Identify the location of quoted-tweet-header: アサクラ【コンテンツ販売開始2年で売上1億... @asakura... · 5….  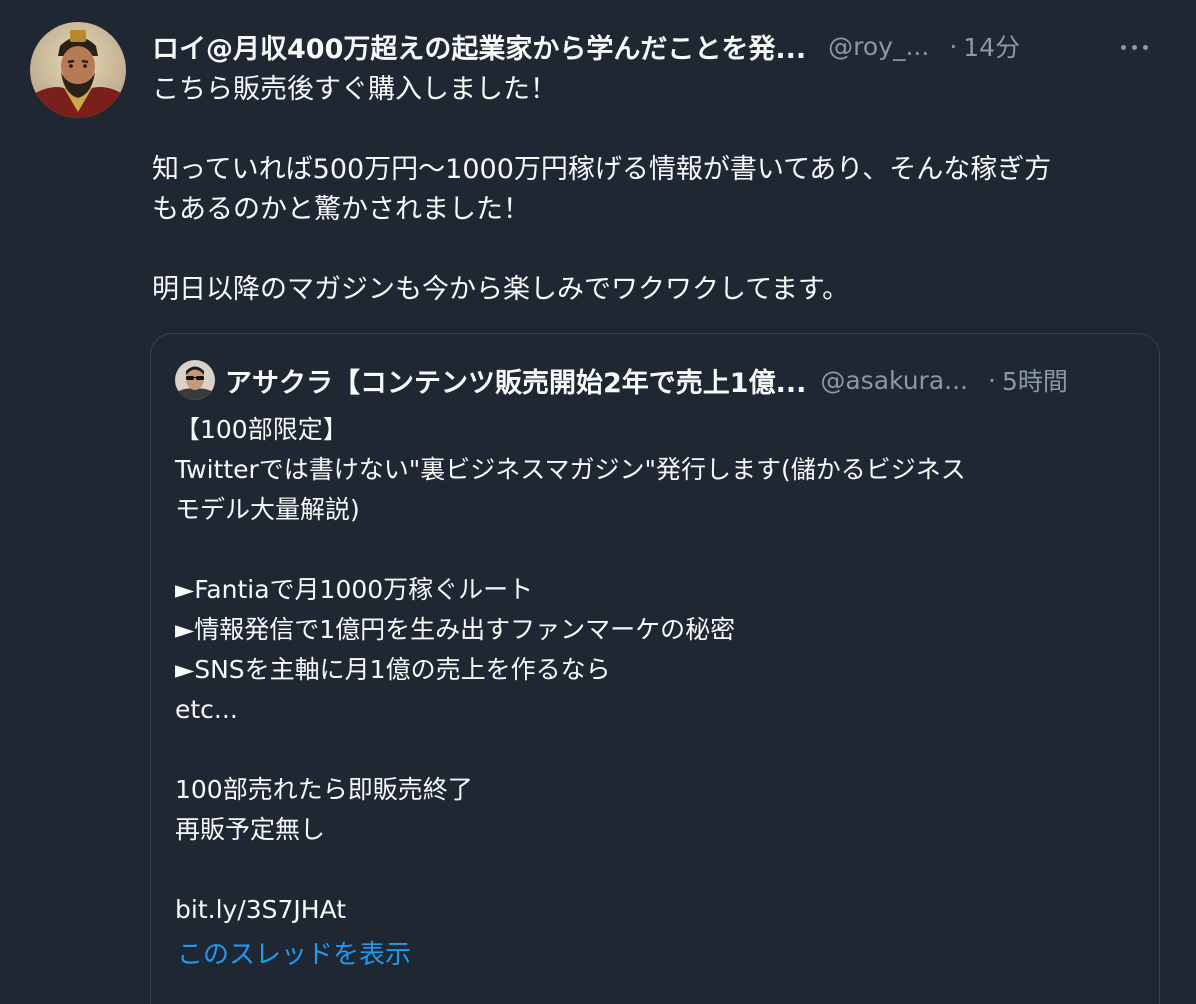
(681, 380).